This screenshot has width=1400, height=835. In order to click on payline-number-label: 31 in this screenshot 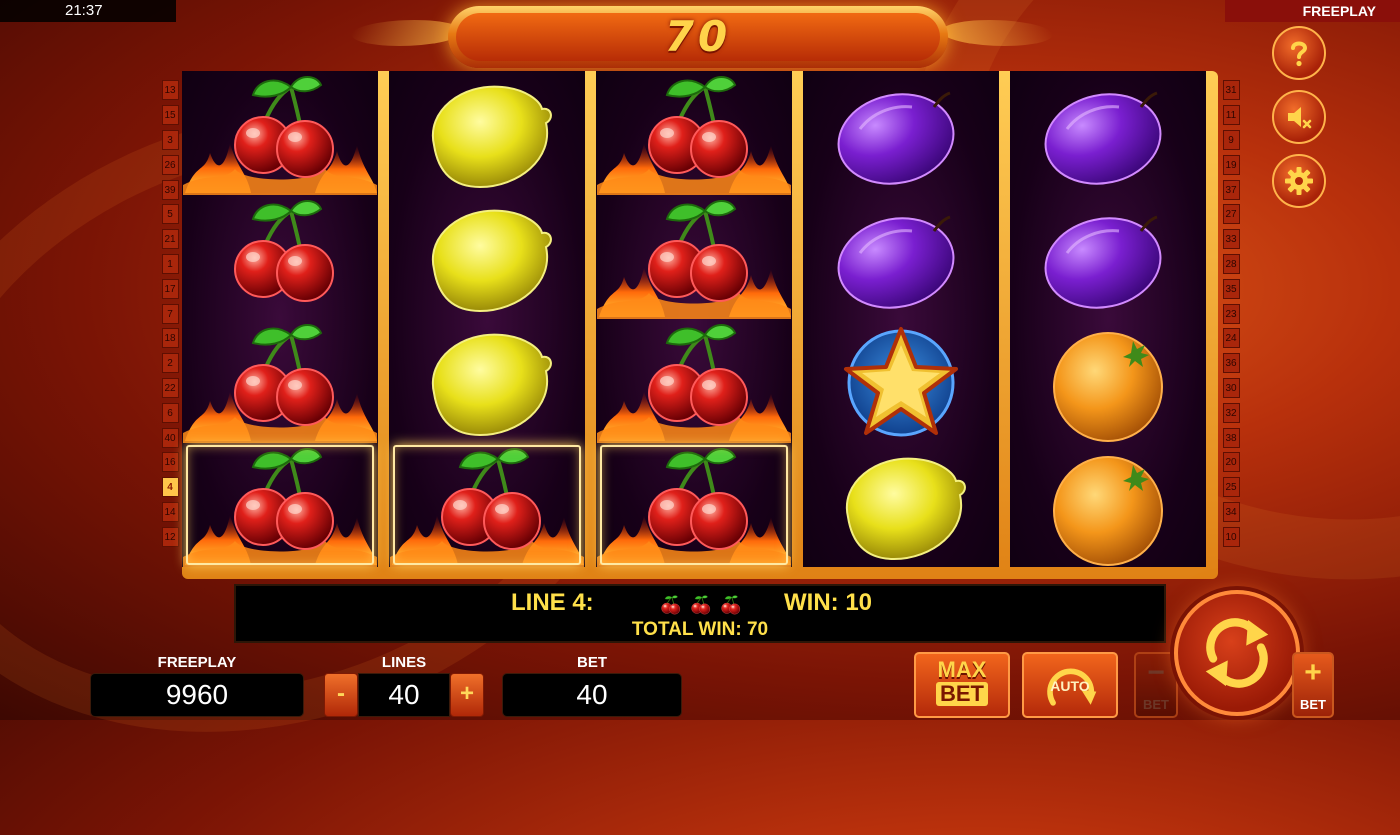, I will do `click(1231, 90)`.